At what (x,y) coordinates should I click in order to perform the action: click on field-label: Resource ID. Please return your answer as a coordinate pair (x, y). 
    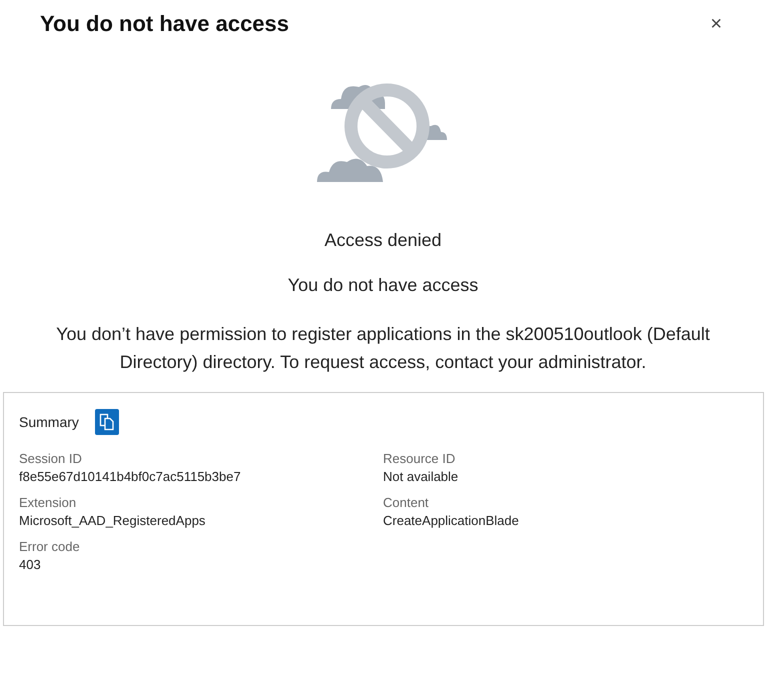
    Looking at the image, I should click on (419, 458).